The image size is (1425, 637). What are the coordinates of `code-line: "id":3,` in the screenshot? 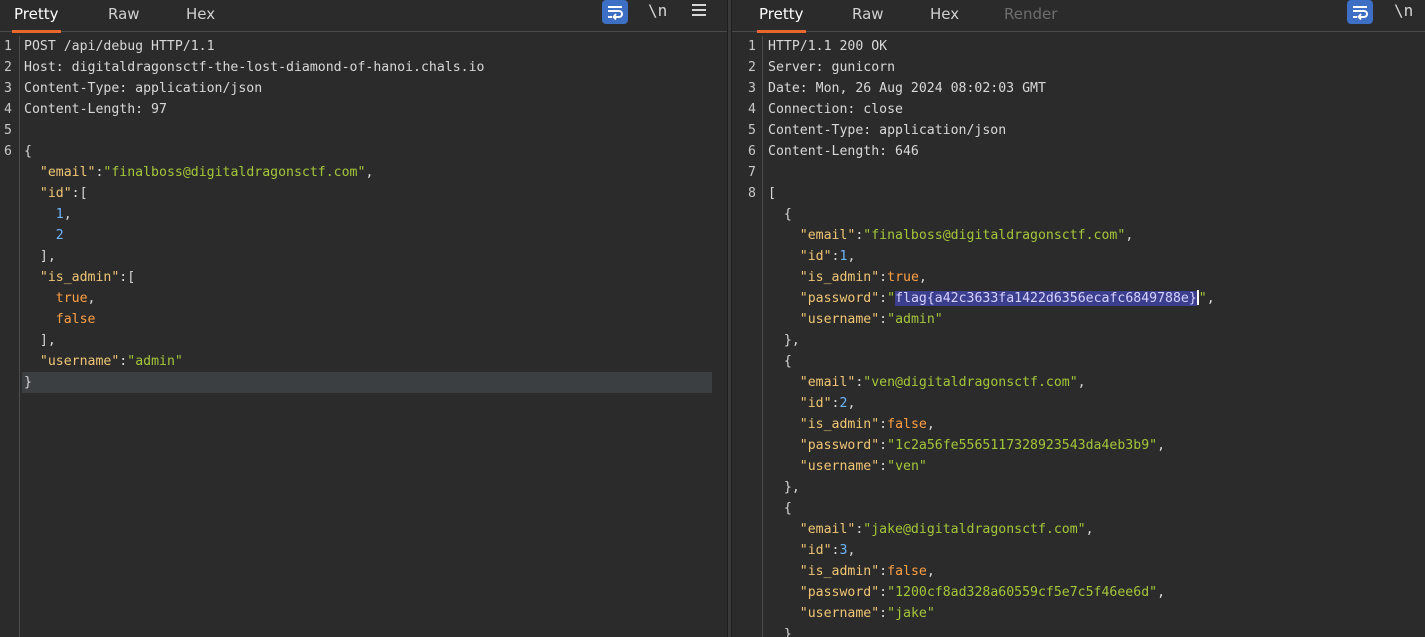 It's located at (1078, 550).